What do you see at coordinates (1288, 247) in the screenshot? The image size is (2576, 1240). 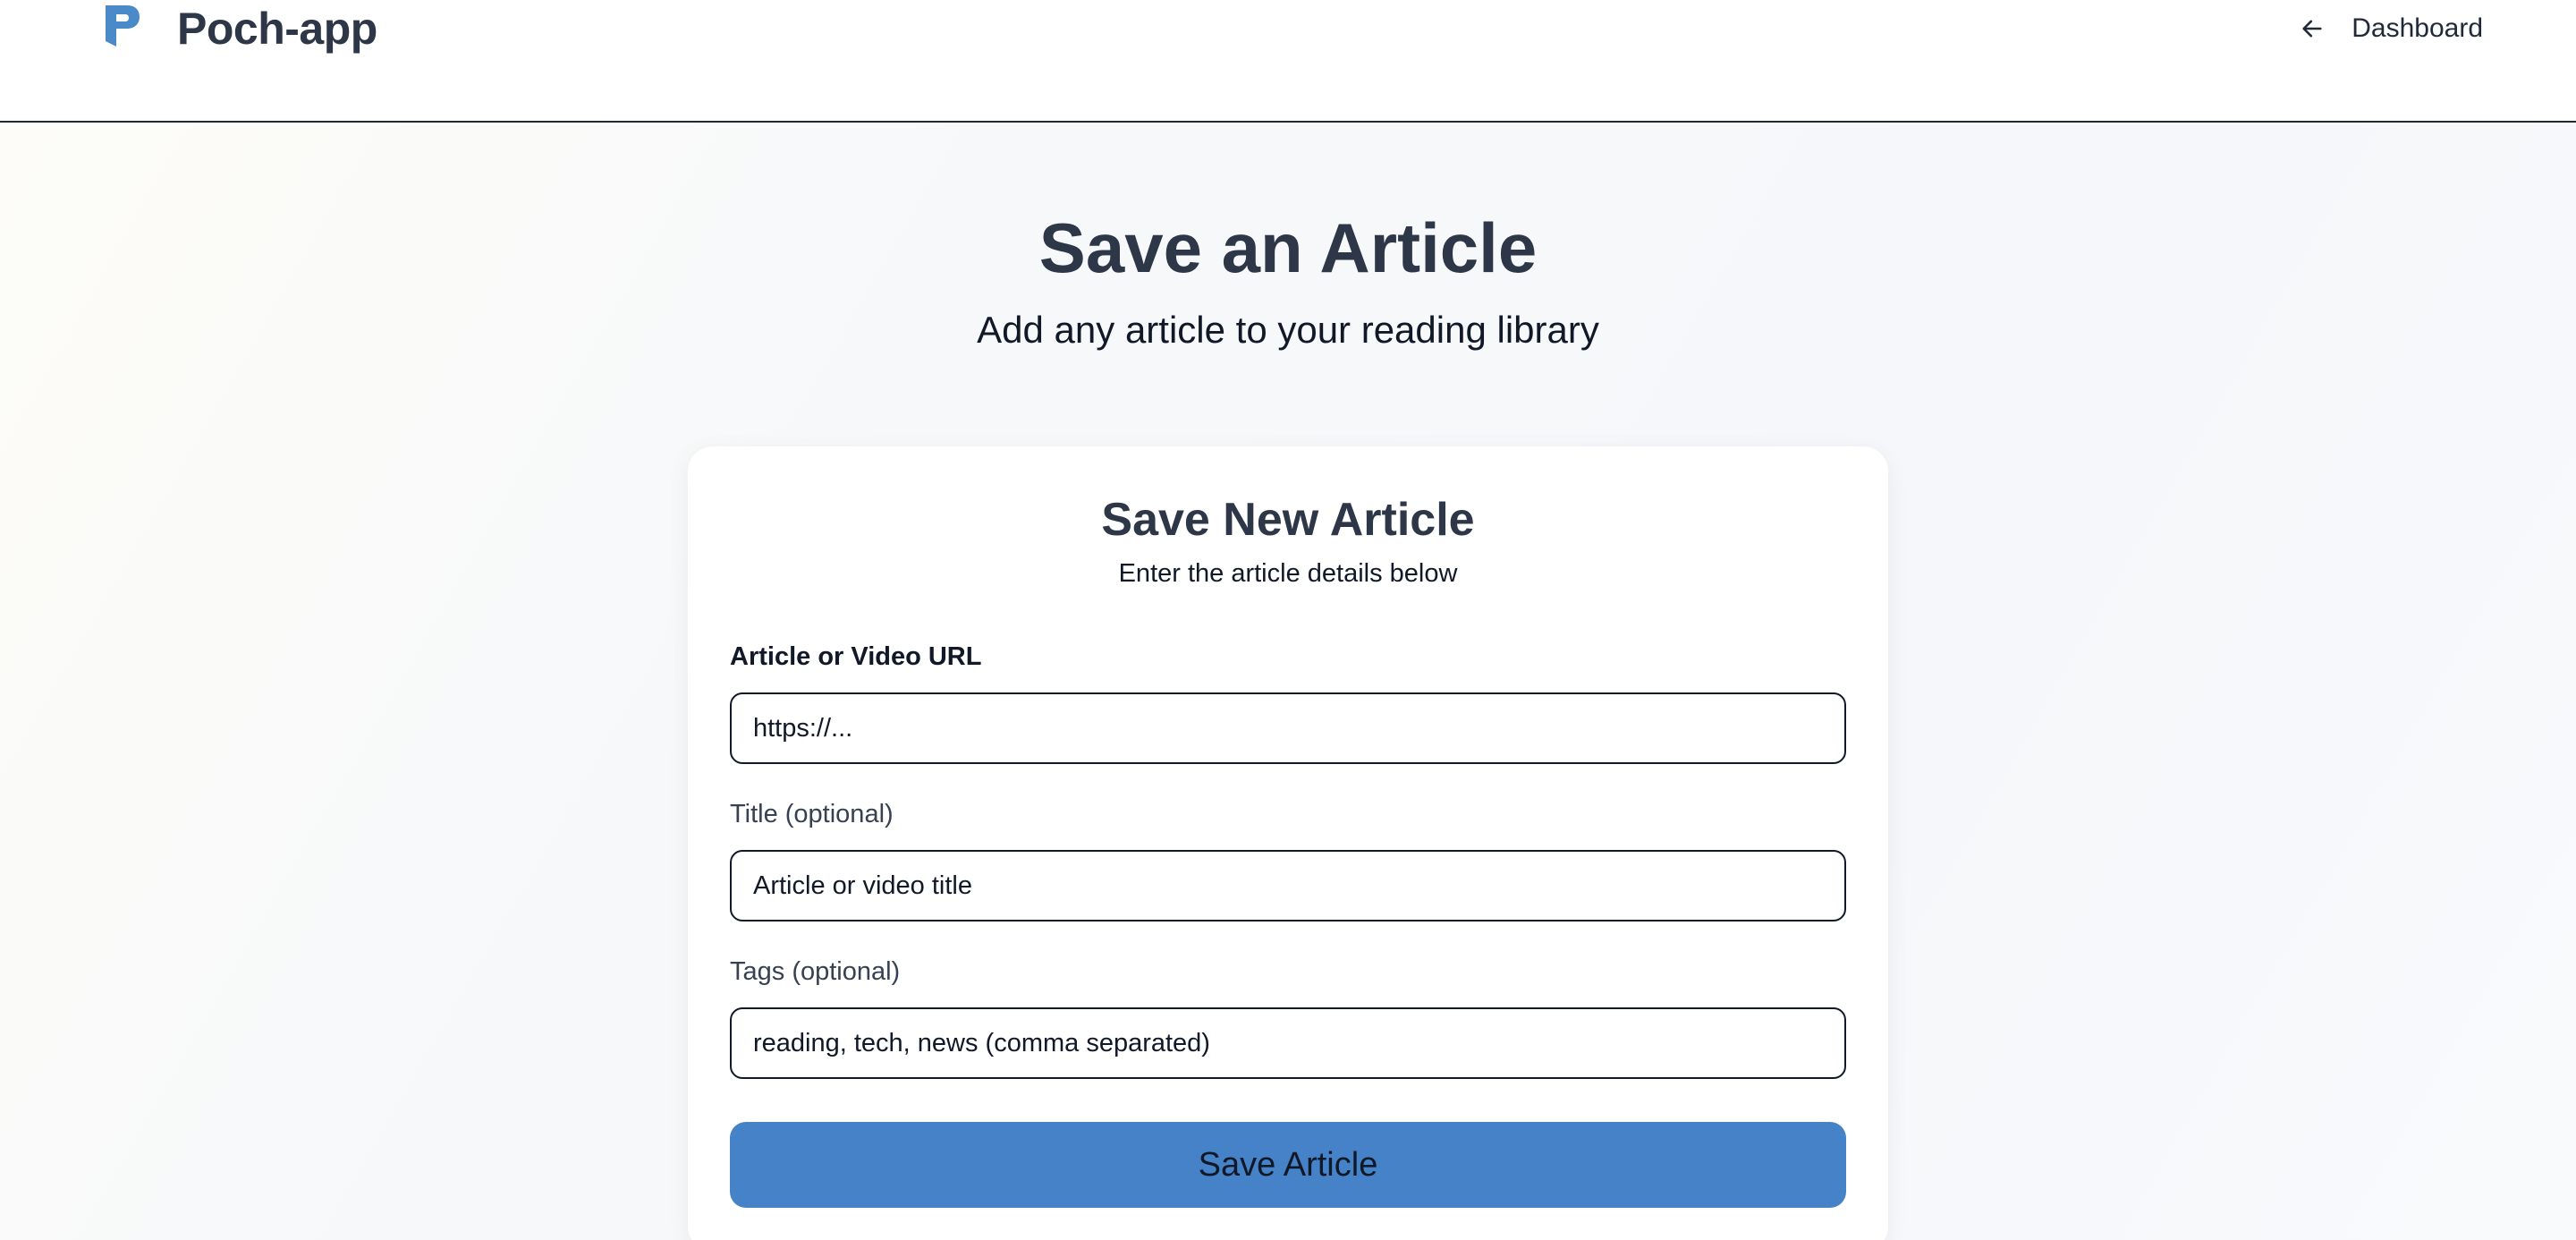 I see `page-title: Save an Article` at bounding box center [1288, 247].